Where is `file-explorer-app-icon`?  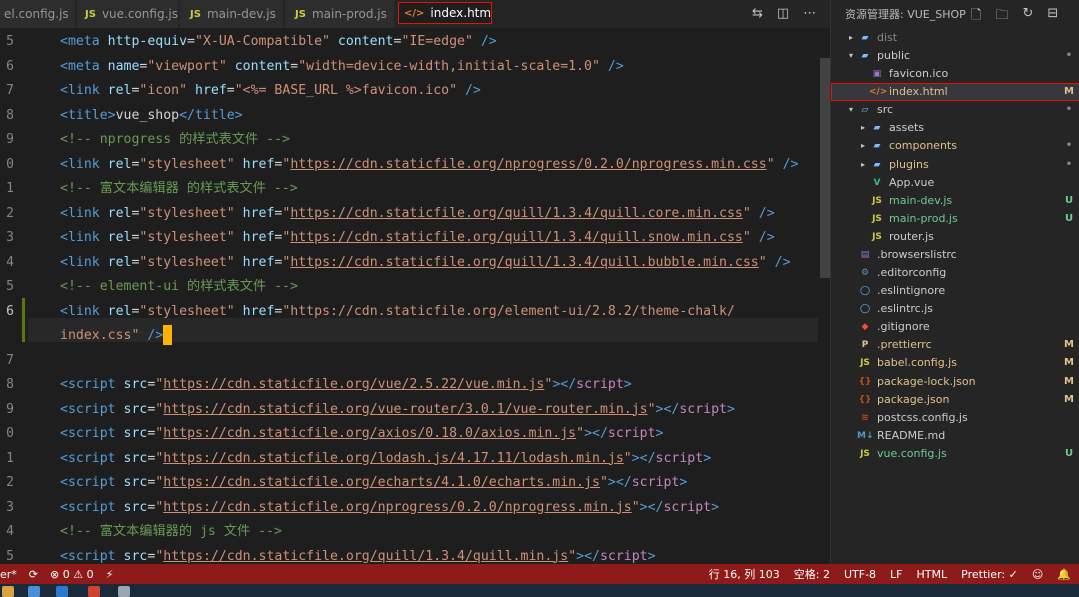 file-explorer-app-icon is located at coordinates (8, 591).